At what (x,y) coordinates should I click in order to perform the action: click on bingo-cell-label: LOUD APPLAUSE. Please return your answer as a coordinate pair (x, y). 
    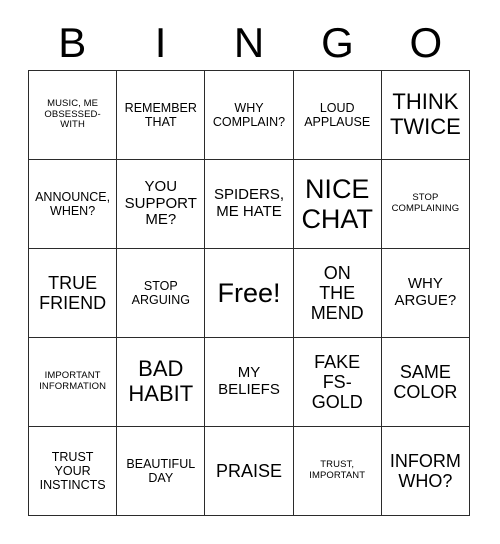
    Looking at the image, I should click on (337, 115).